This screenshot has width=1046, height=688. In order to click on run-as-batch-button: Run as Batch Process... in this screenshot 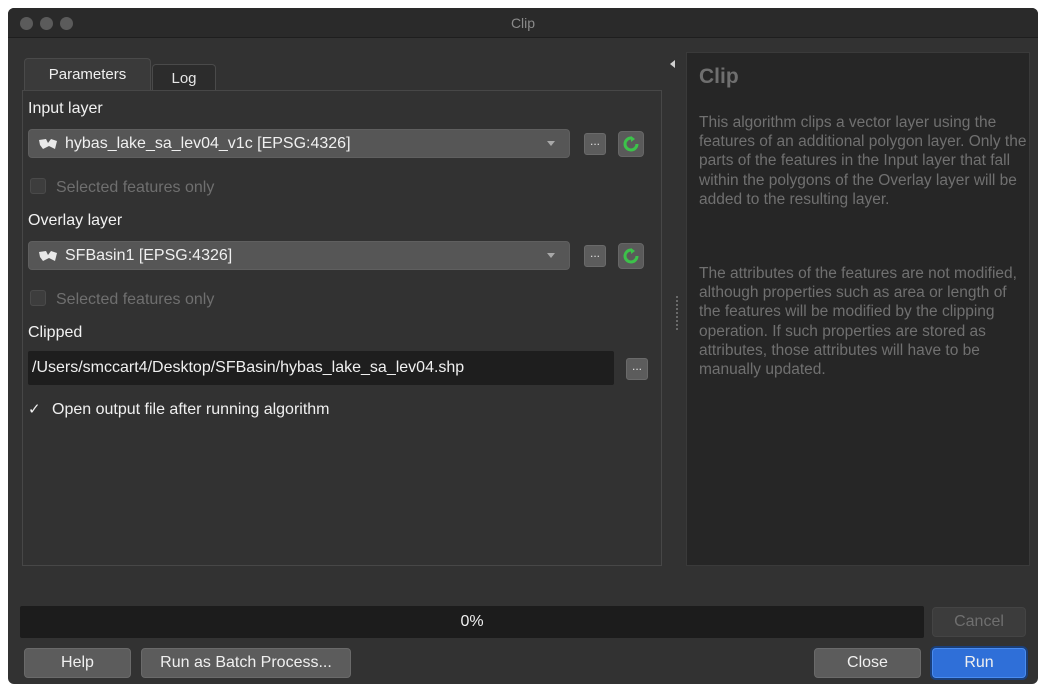, I will do `click(246, 663)`.